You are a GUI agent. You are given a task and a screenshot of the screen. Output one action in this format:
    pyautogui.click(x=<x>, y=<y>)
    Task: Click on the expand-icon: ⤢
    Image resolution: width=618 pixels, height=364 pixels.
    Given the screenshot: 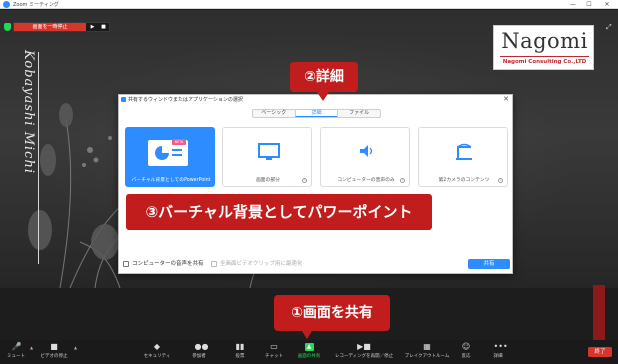 What is the action you would take?
    pyautogui.click(x=610, y=27)
    